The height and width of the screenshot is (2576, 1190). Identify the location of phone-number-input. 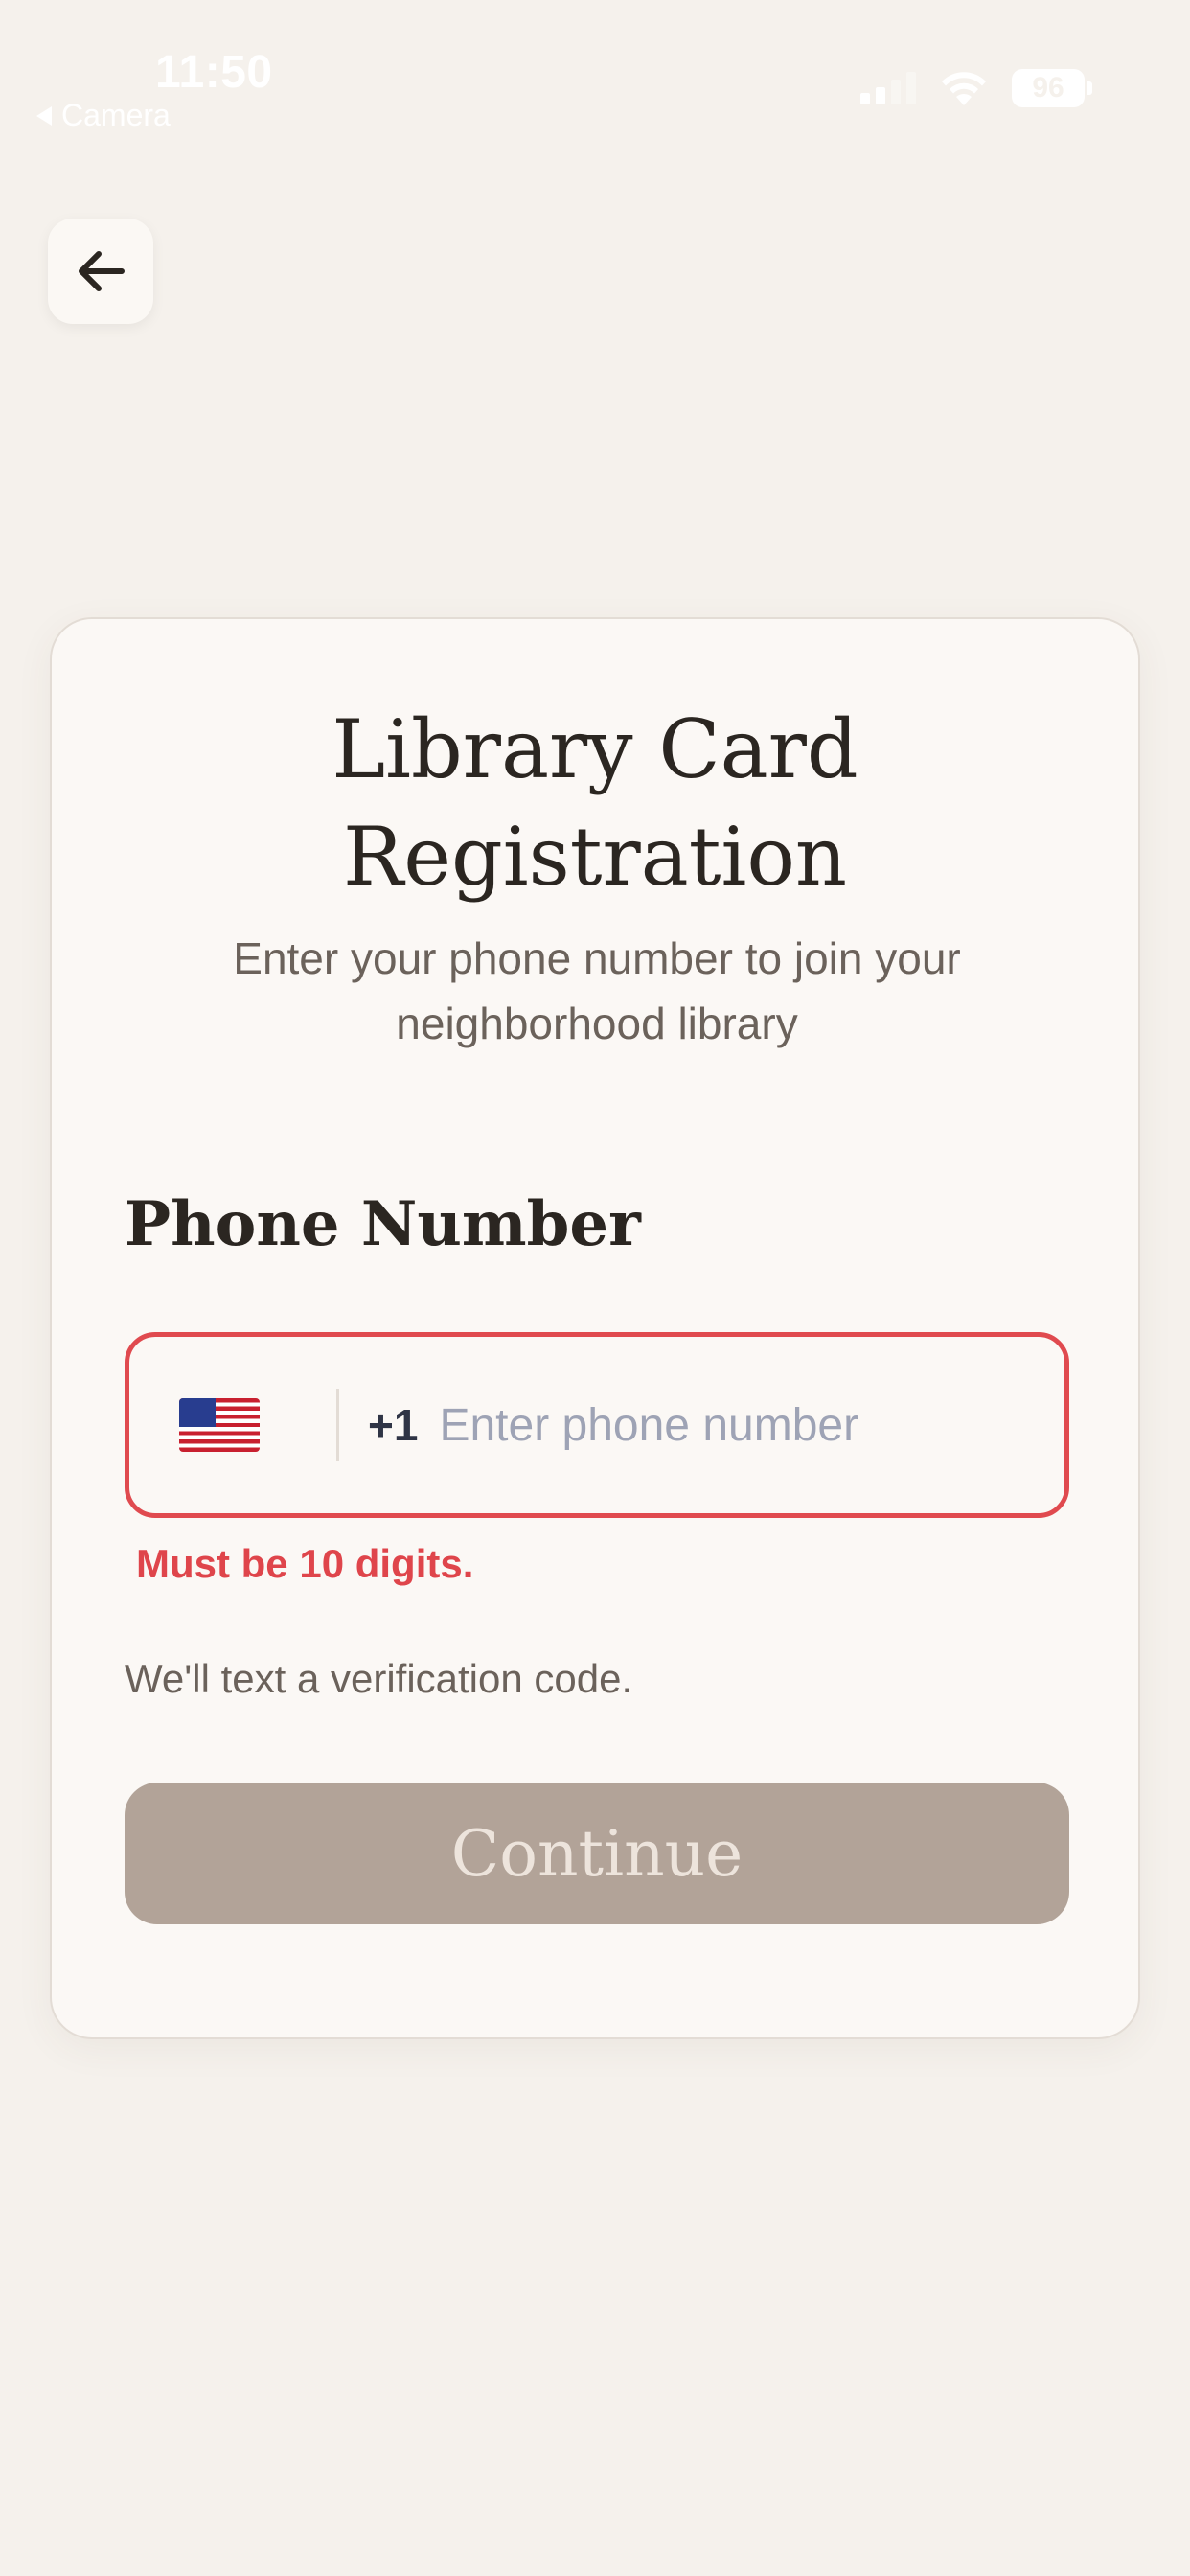
(708, 1425).